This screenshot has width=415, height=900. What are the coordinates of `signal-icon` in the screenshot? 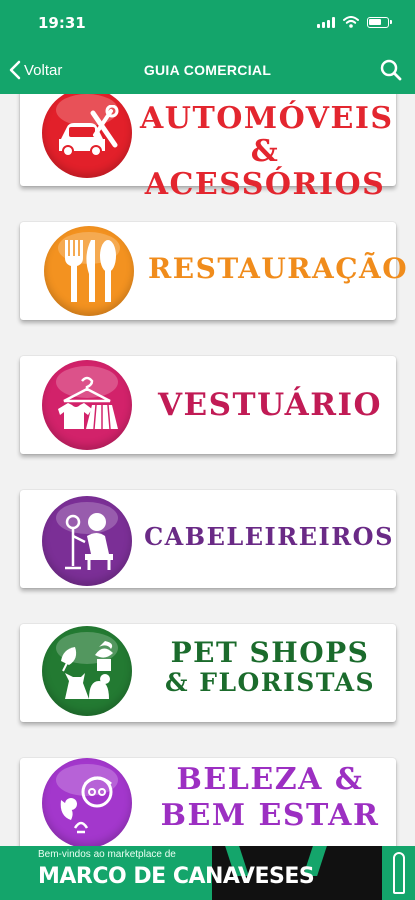 It's located at (326, 22).